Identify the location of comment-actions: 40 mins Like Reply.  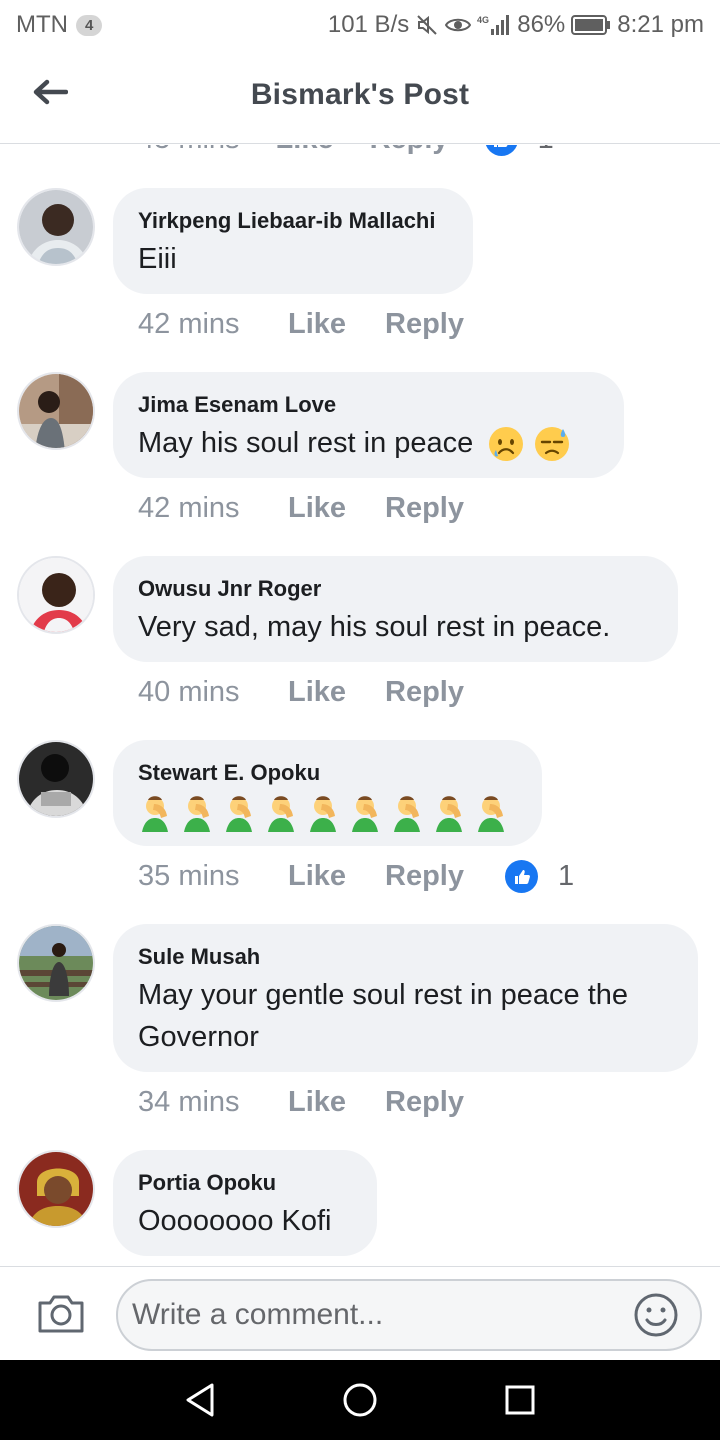
(313, 692).